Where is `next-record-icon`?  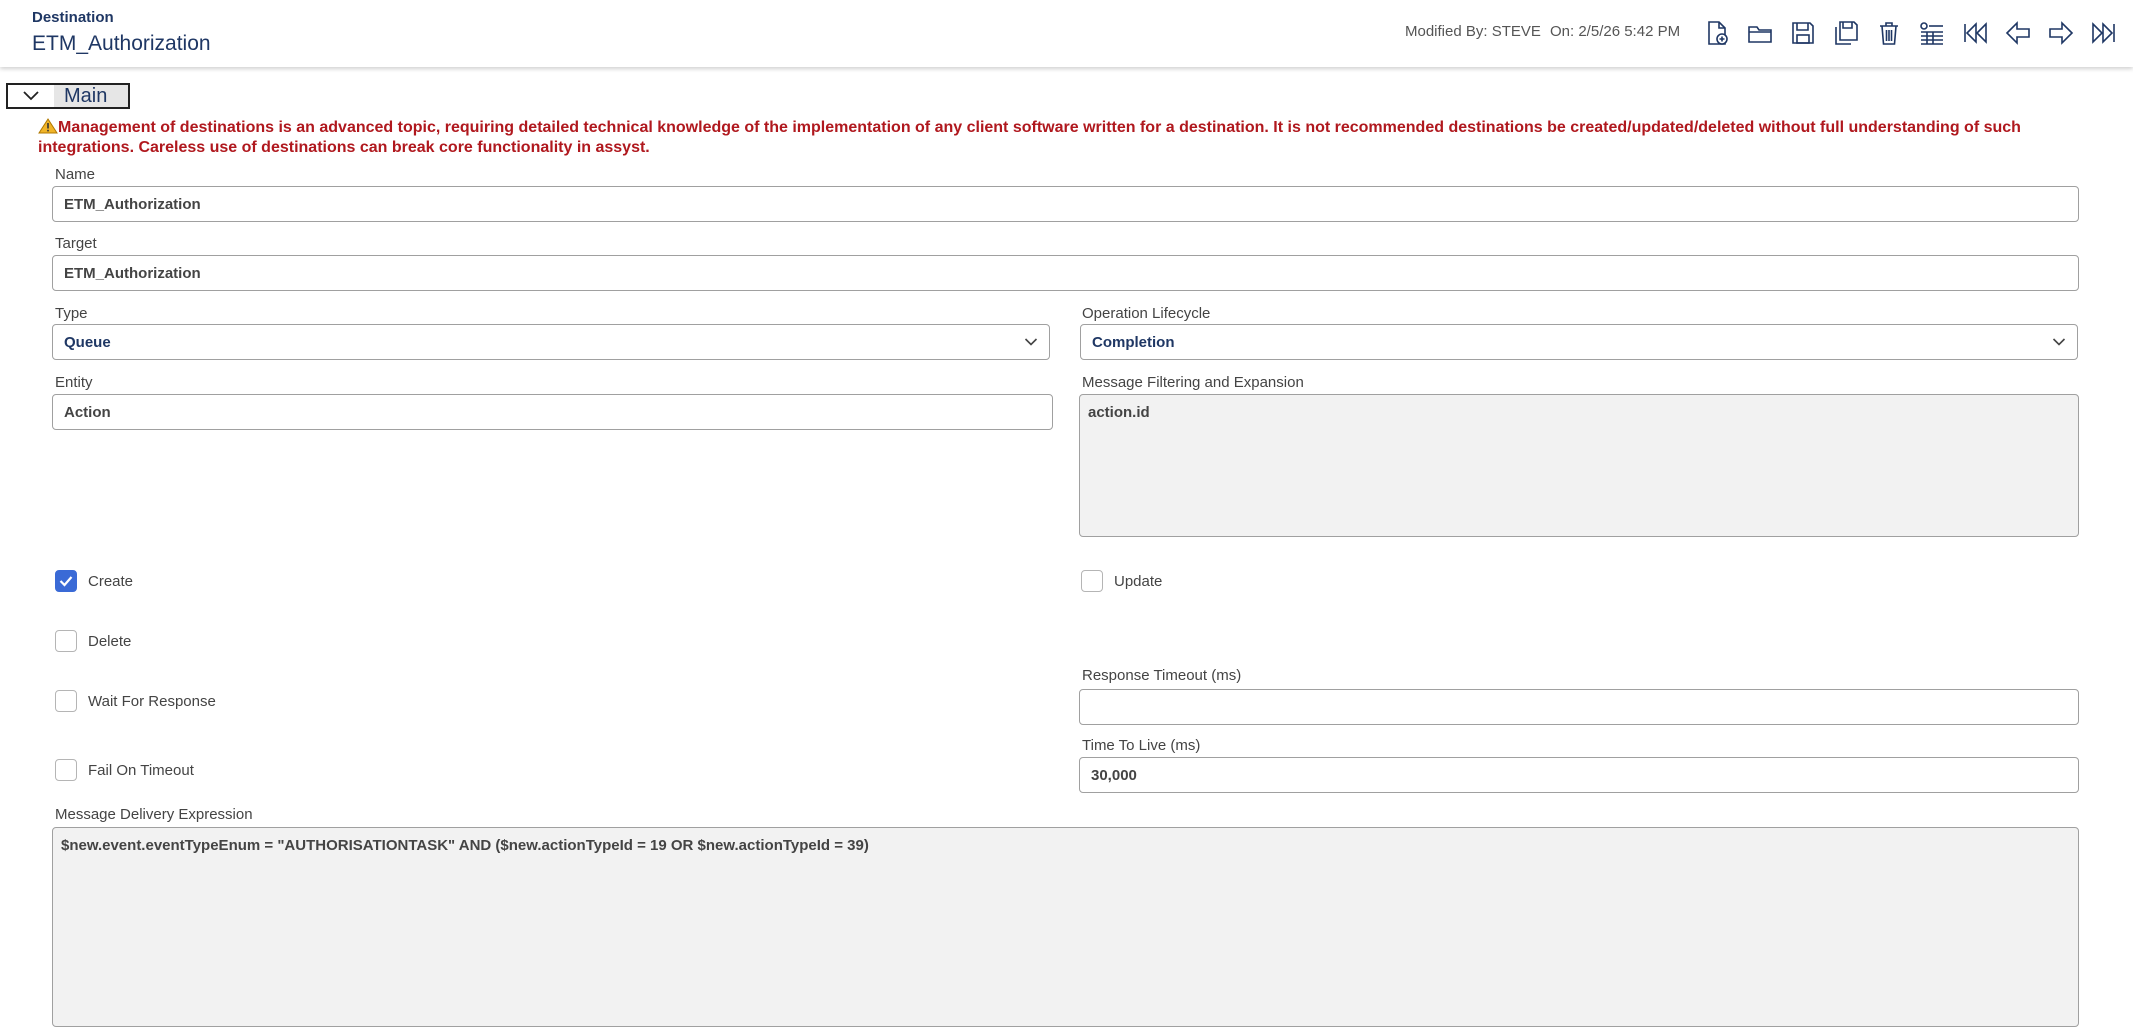
next-record-icon is located at coordinates (2061, 33).